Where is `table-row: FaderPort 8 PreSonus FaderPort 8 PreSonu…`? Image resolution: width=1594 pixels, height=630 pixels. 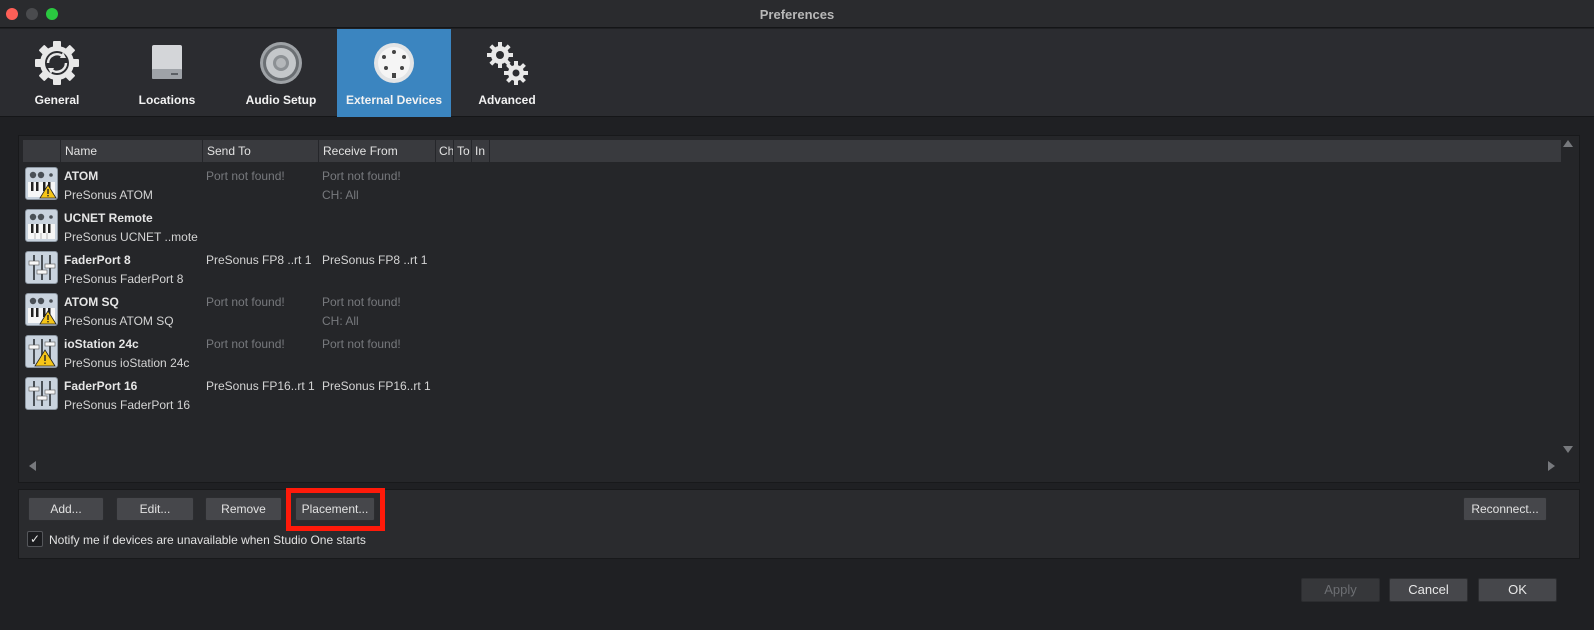
table-row: FaderPort 8 PreSonus FaderPort 8 PreSonu… is located at coordinates (792, 269).